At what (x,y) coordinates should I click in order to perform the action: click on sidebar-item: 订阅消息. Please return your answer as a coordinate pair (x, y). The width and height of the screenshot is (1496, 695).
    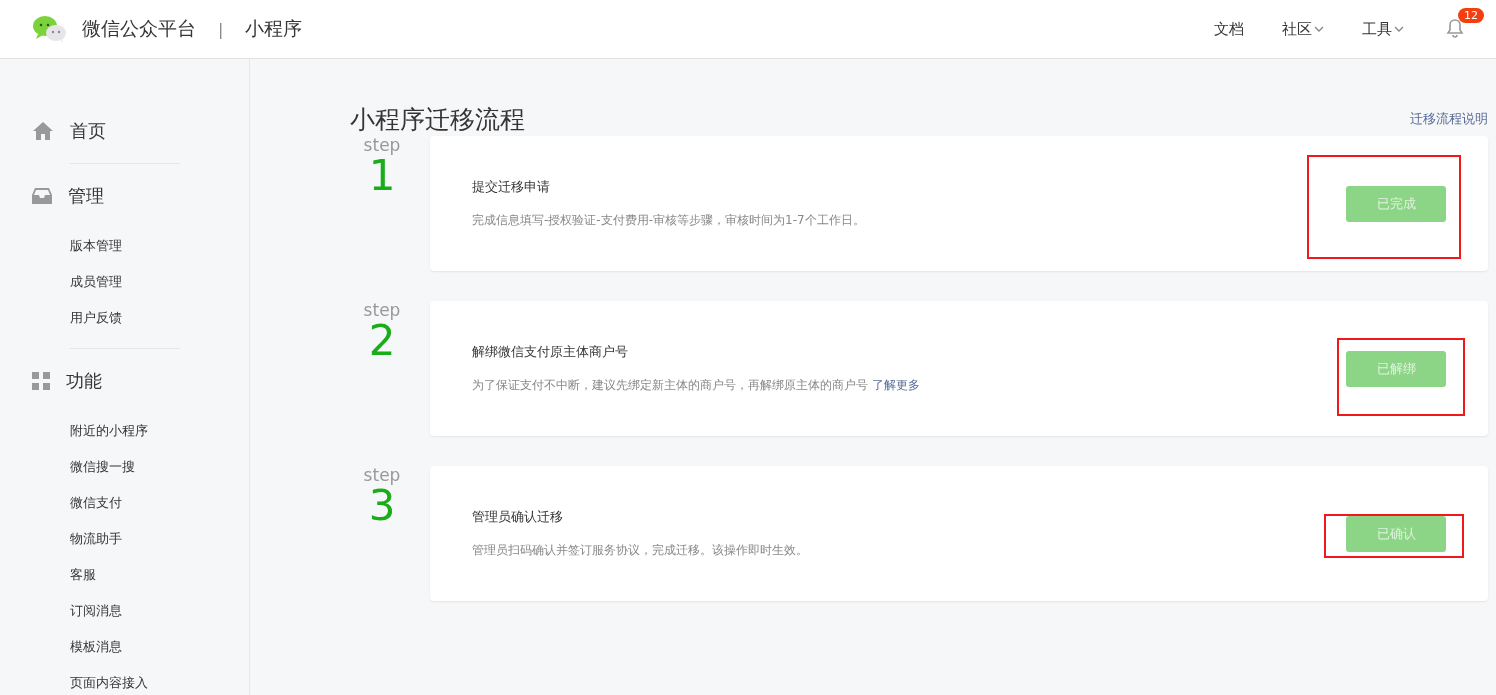
    Looking at the image, I should click on (159, 611).